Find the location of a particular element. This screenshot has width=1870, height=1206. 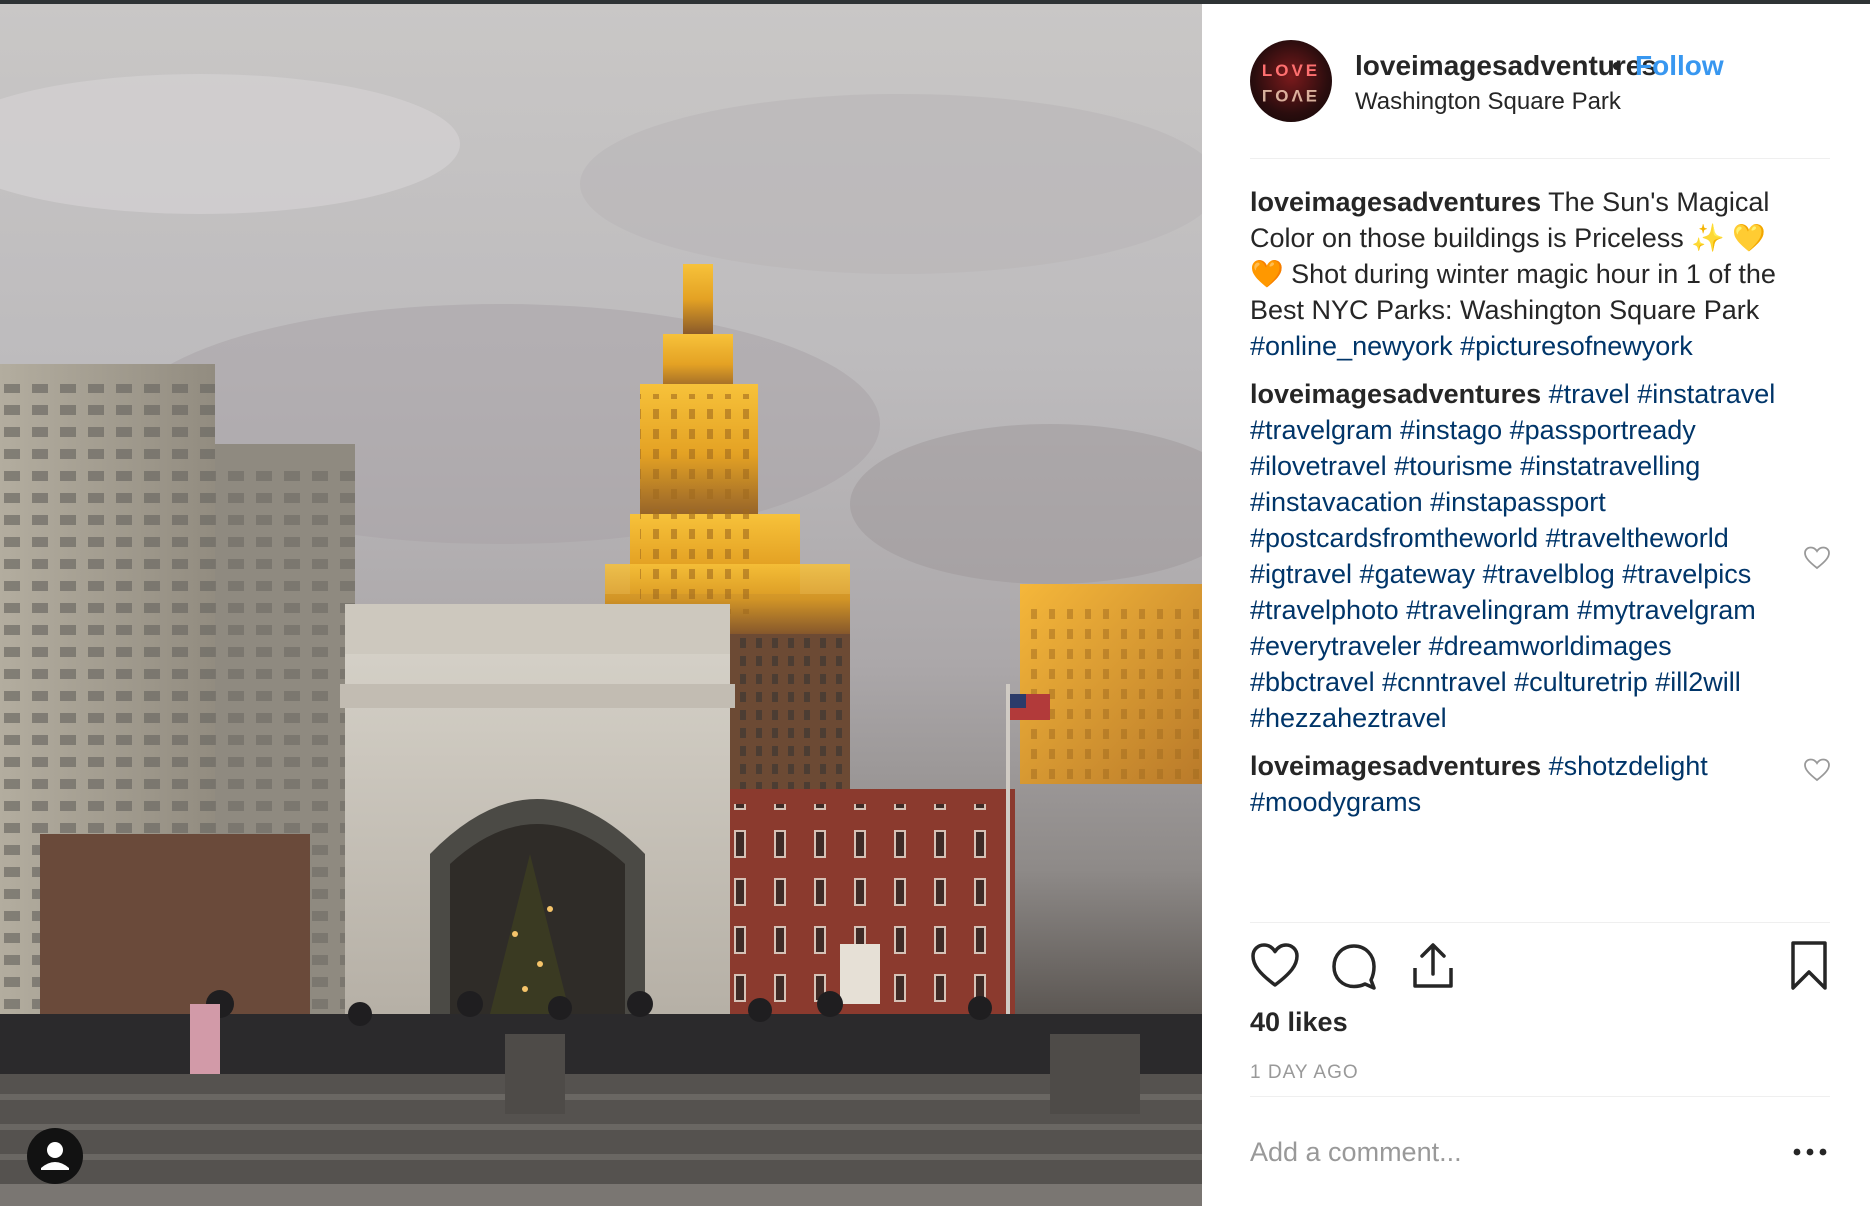

header-divider is located at coordinates (1540, 158).